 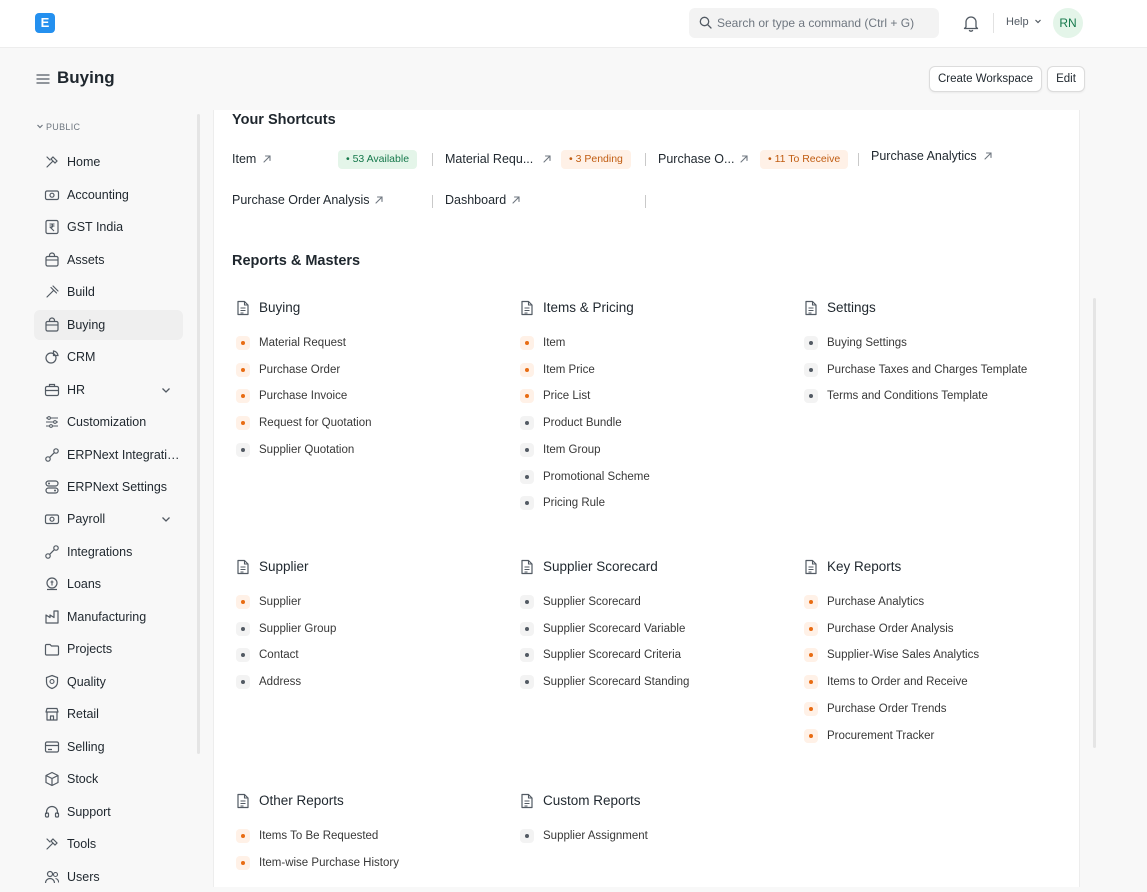 I want to click on sidebar-item-erpnext-settings: ERPNext Settings, so click(x=108, y=487).